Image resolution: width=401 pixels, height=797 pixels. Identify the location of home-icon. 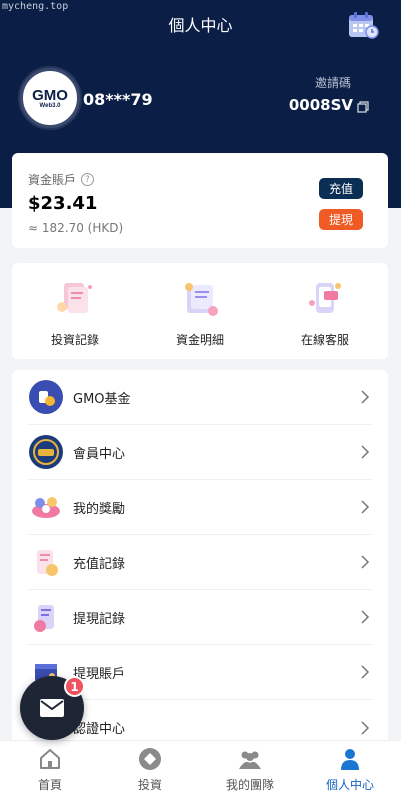
(50, 759).